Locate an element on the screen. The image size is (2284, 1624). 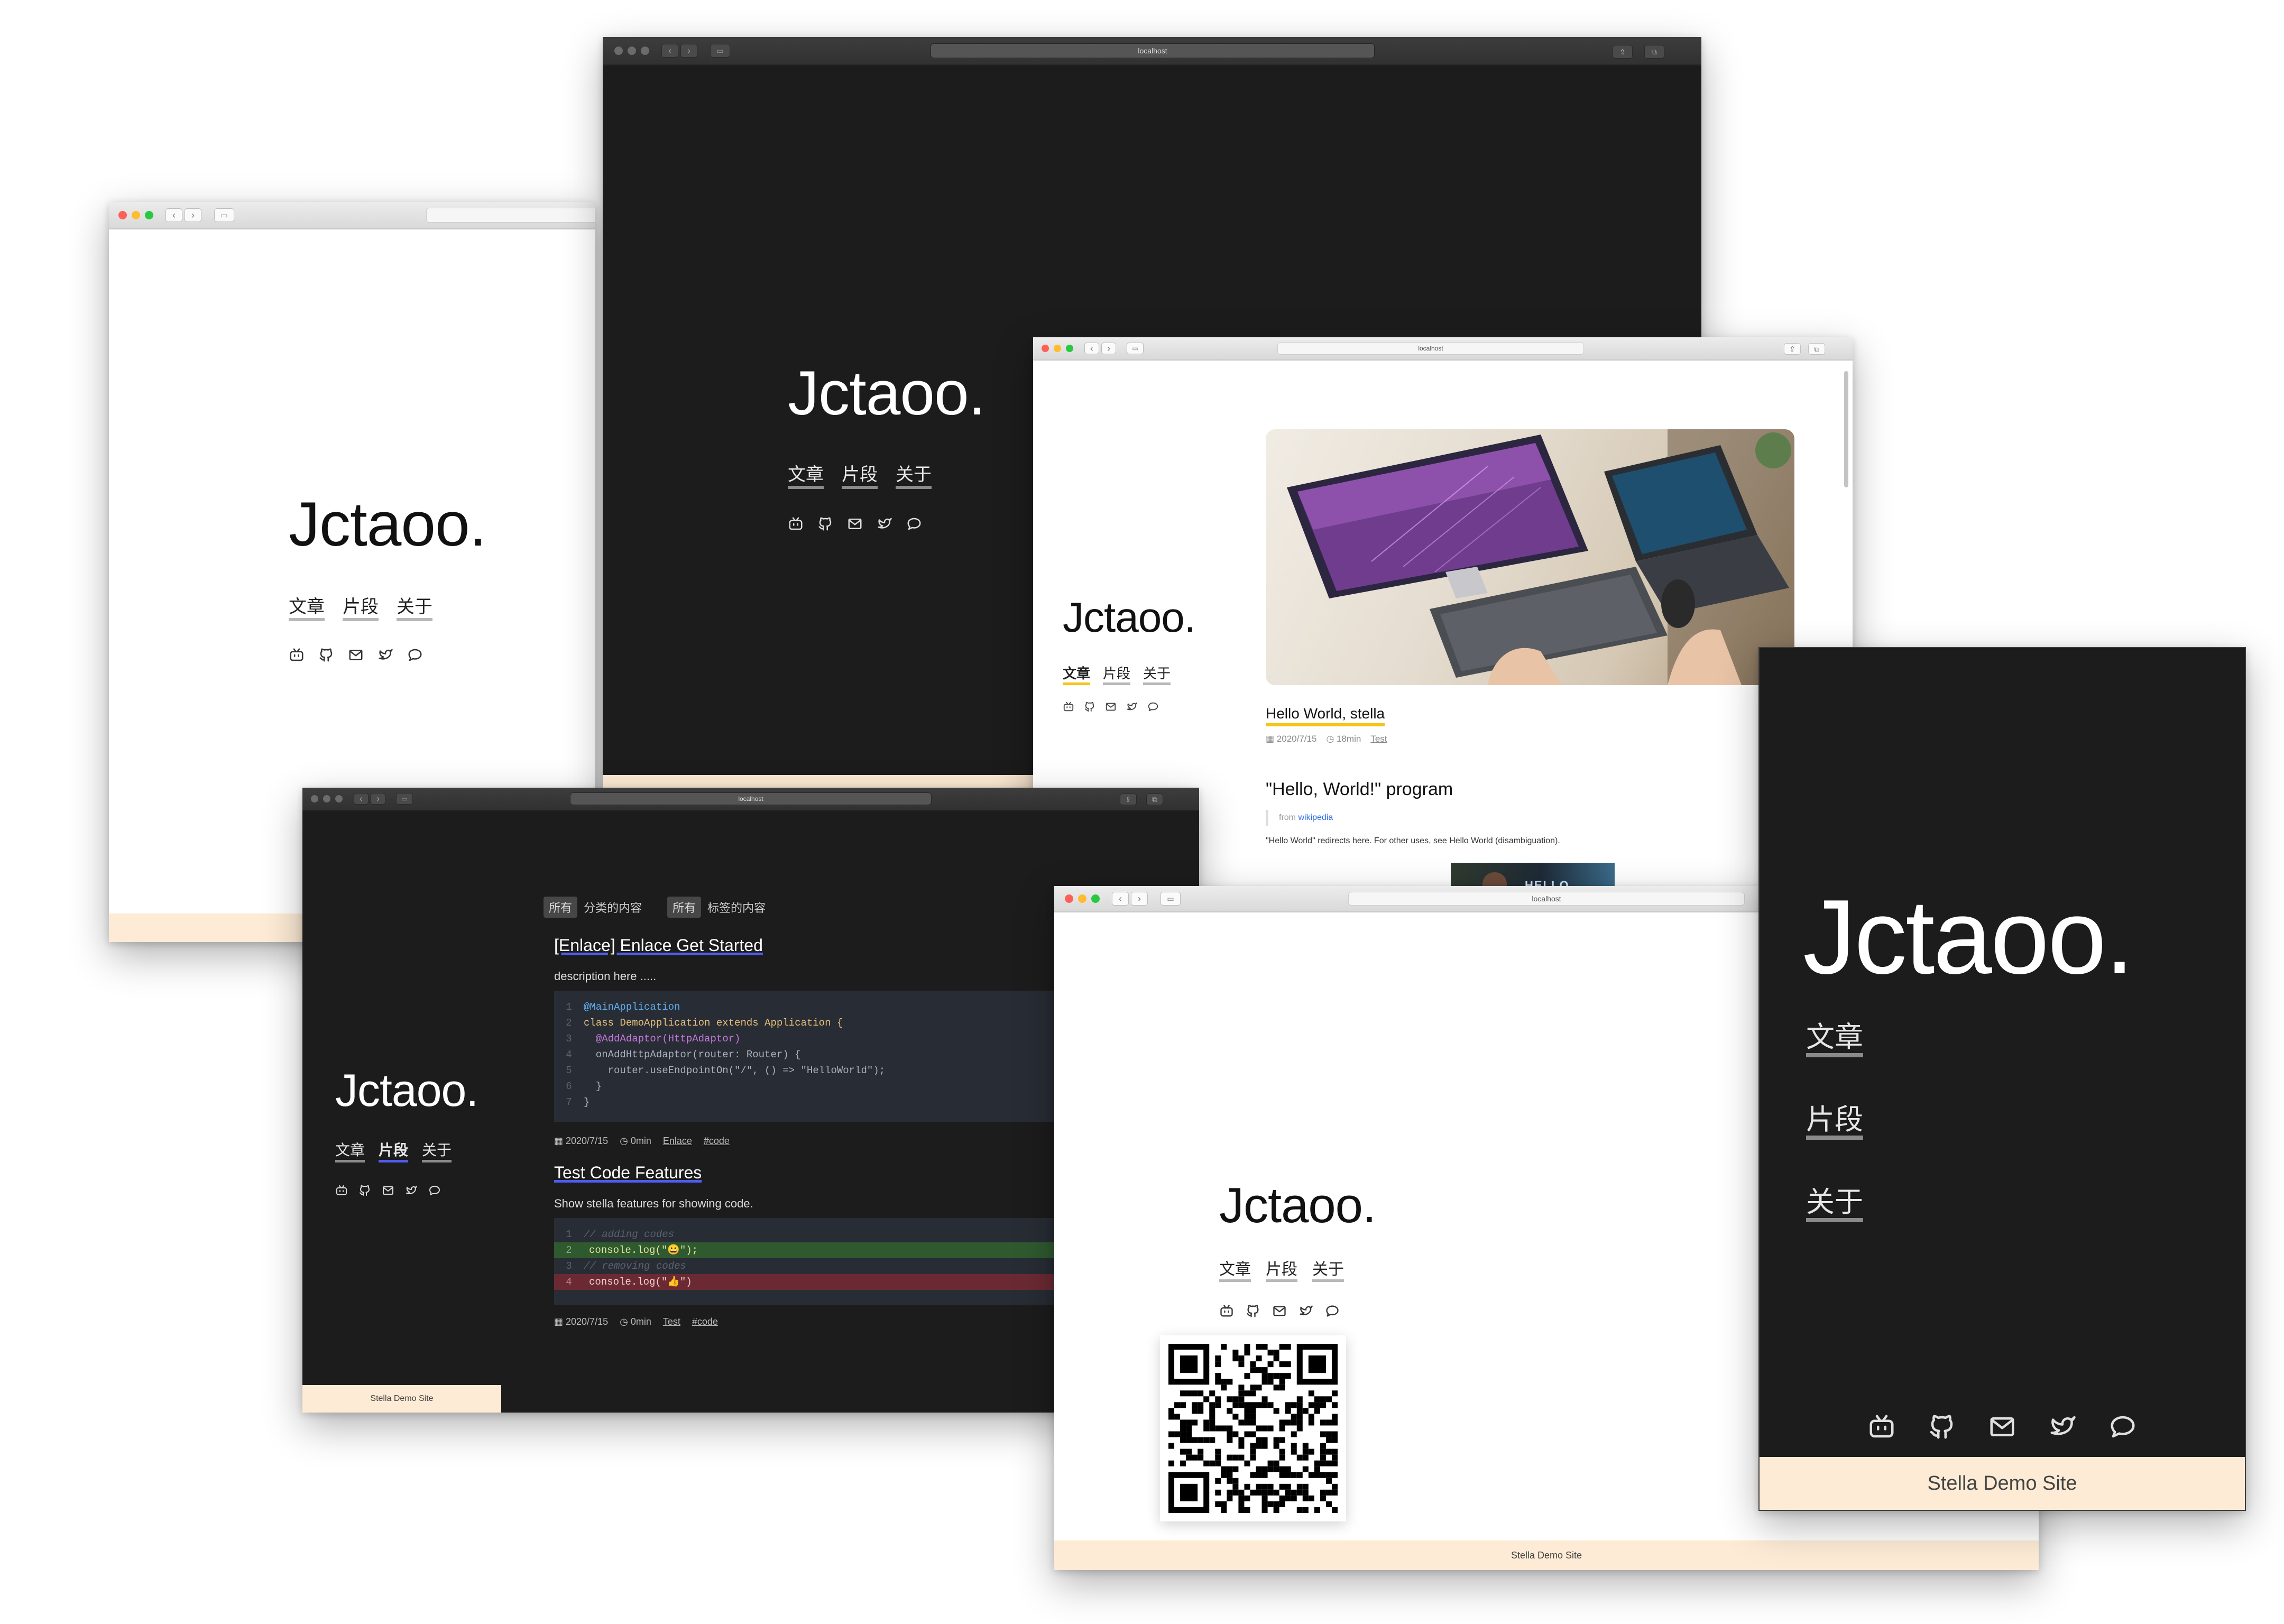
quote-link: wikipedia is located at coordinates (1315, 818).